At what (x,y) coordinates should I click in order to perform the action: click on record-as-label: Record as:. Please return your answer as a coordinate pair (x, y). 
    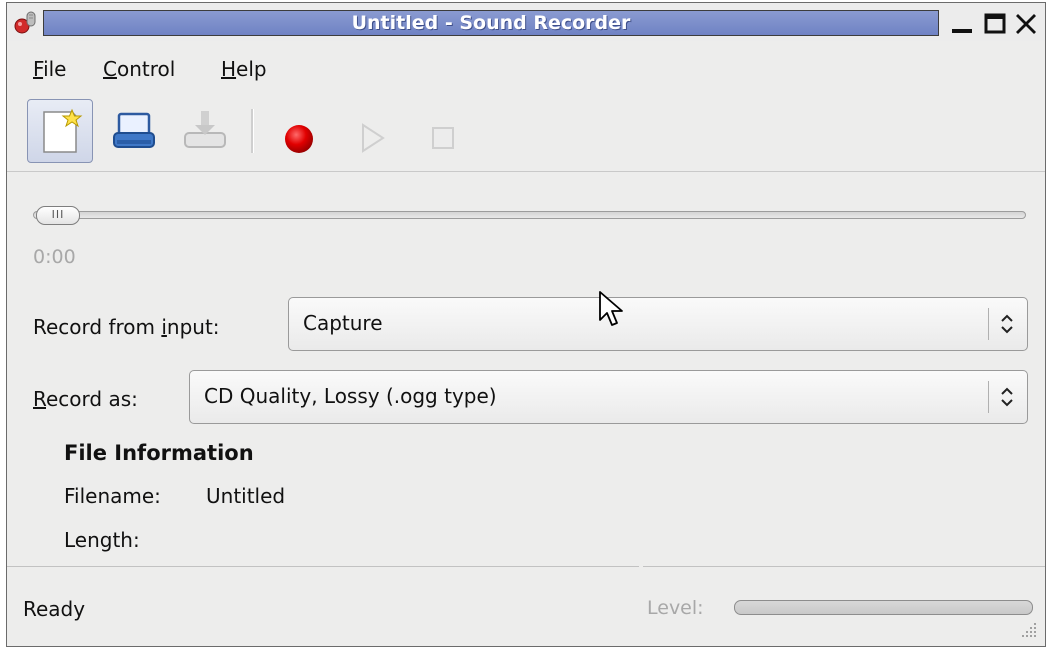
    Looking at the image, I should click on (85, 399).